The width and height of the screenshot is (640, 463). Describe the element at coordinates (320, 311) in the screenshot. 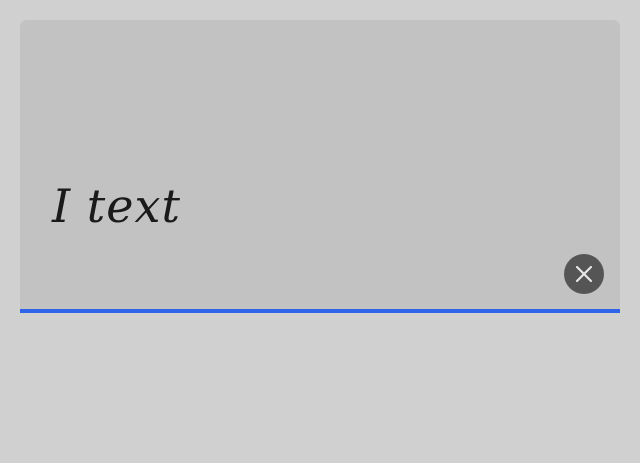

I see `focus-underline` at that location.